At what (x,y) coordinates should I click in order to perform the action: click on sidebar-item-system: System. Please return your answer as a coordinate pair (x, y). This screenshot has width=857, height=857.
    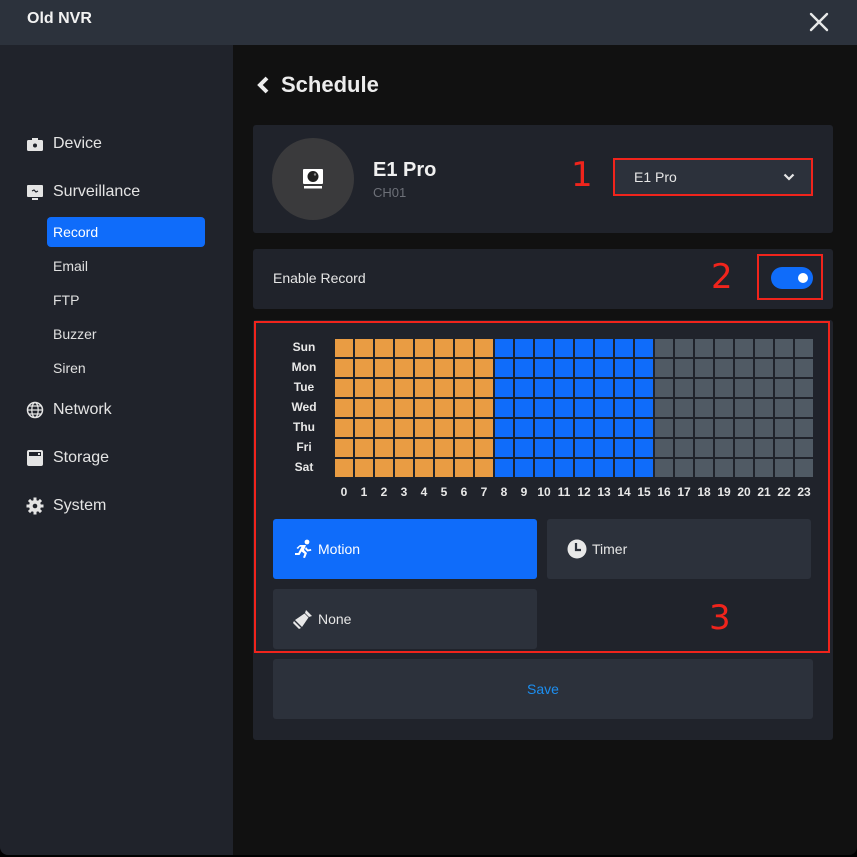
    Looking at the image, I should click on (66, 506).